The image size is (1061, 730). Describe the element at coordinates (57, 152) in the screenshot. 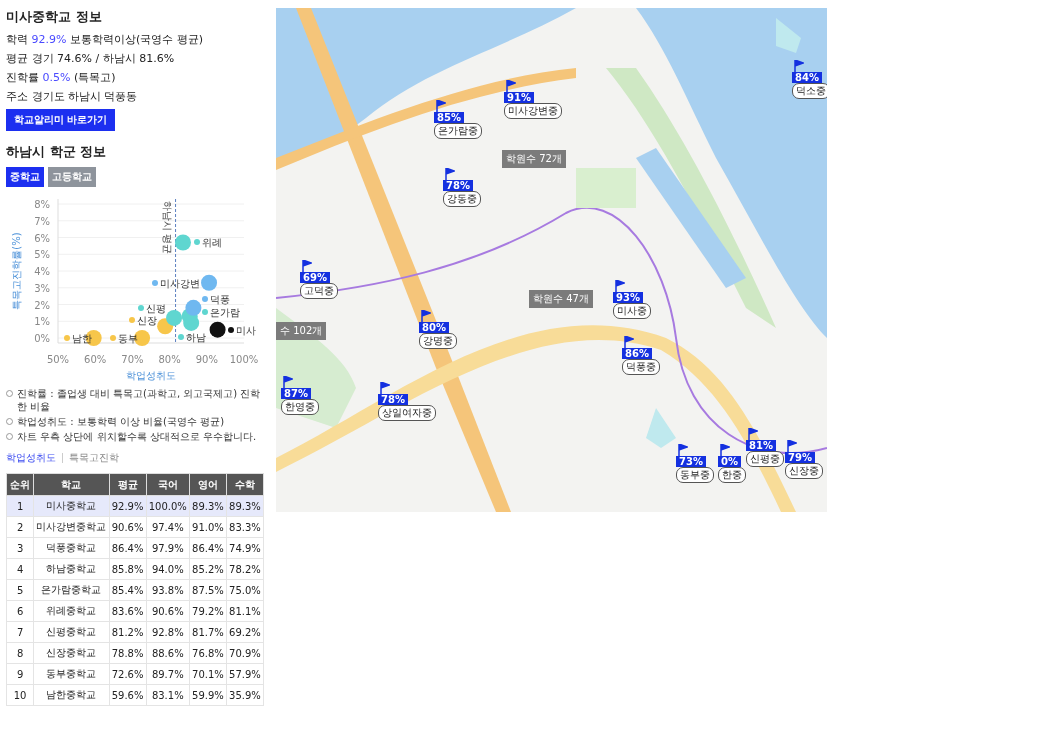

I see `section-title: 하남시 학군 정보` at that location.